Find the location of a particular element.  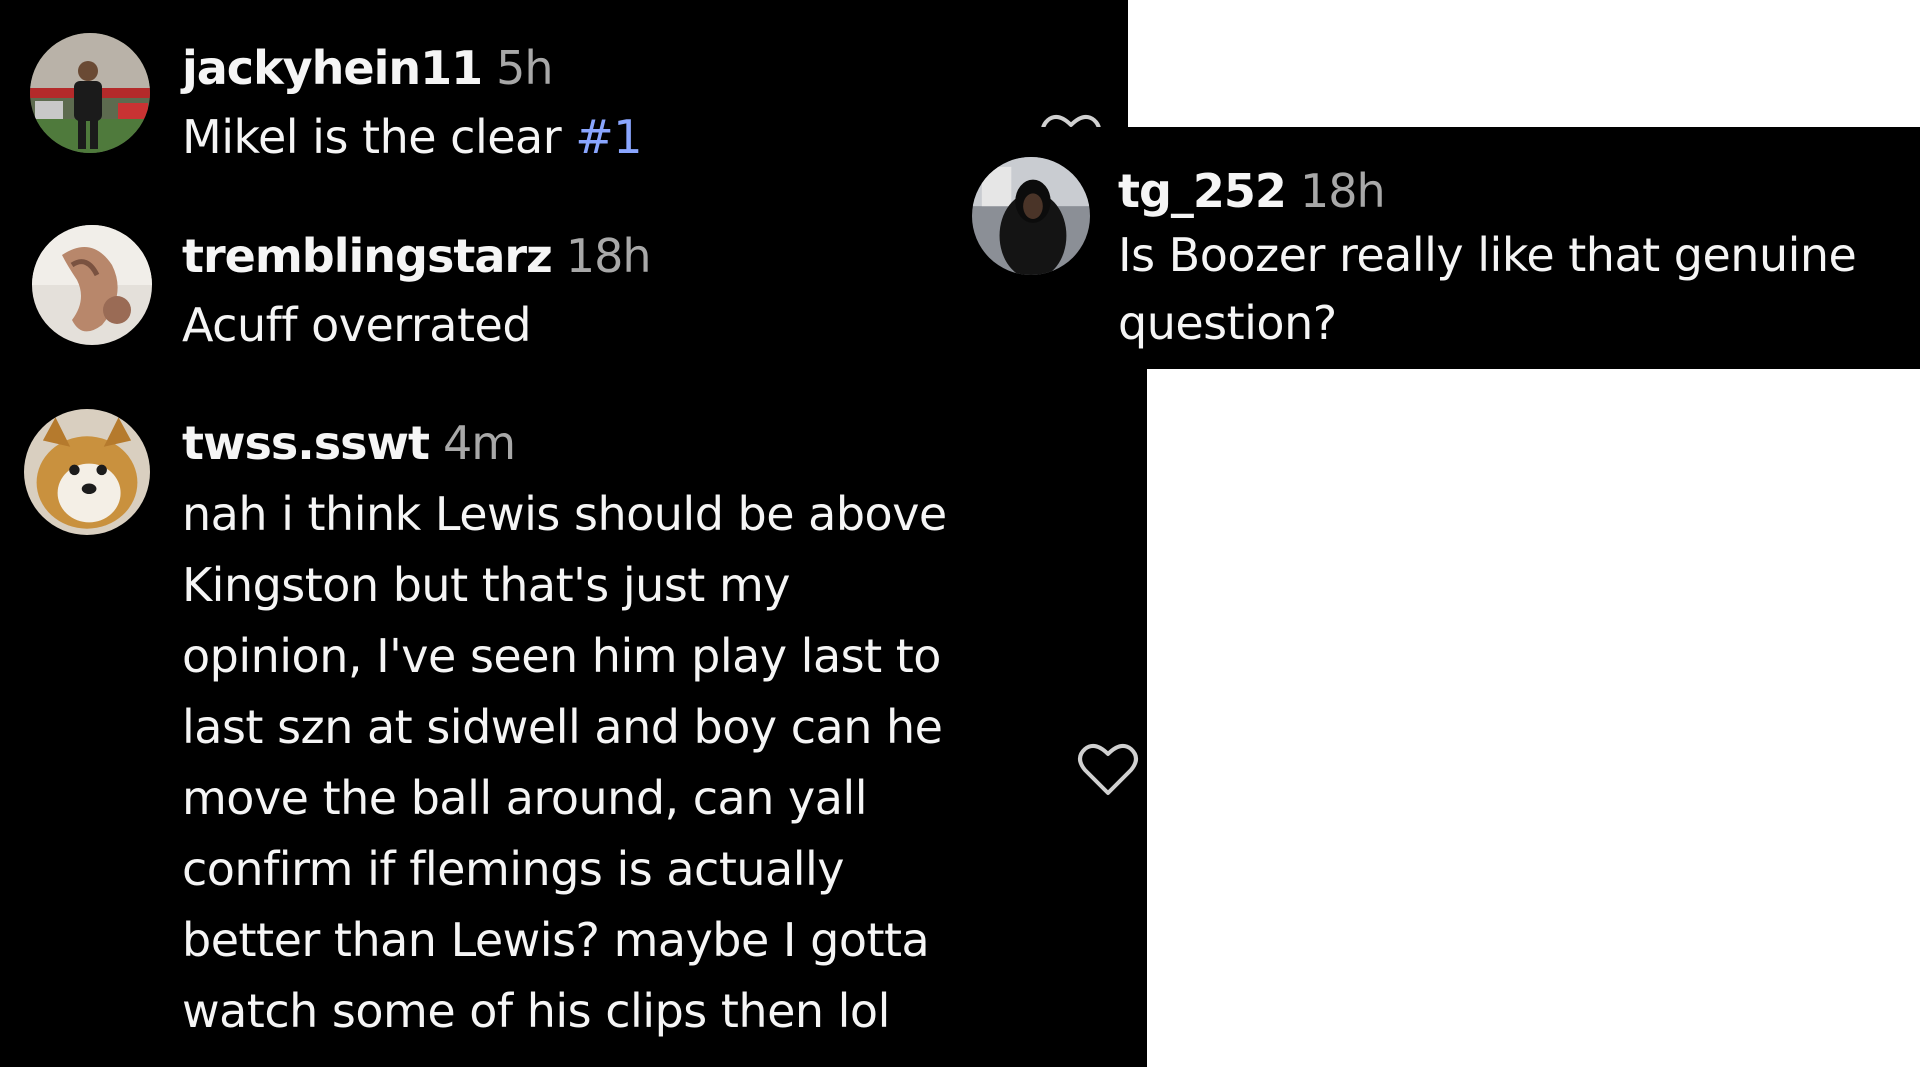

comment-header: twss.sswt 4m is located at coordinates (349, 443).